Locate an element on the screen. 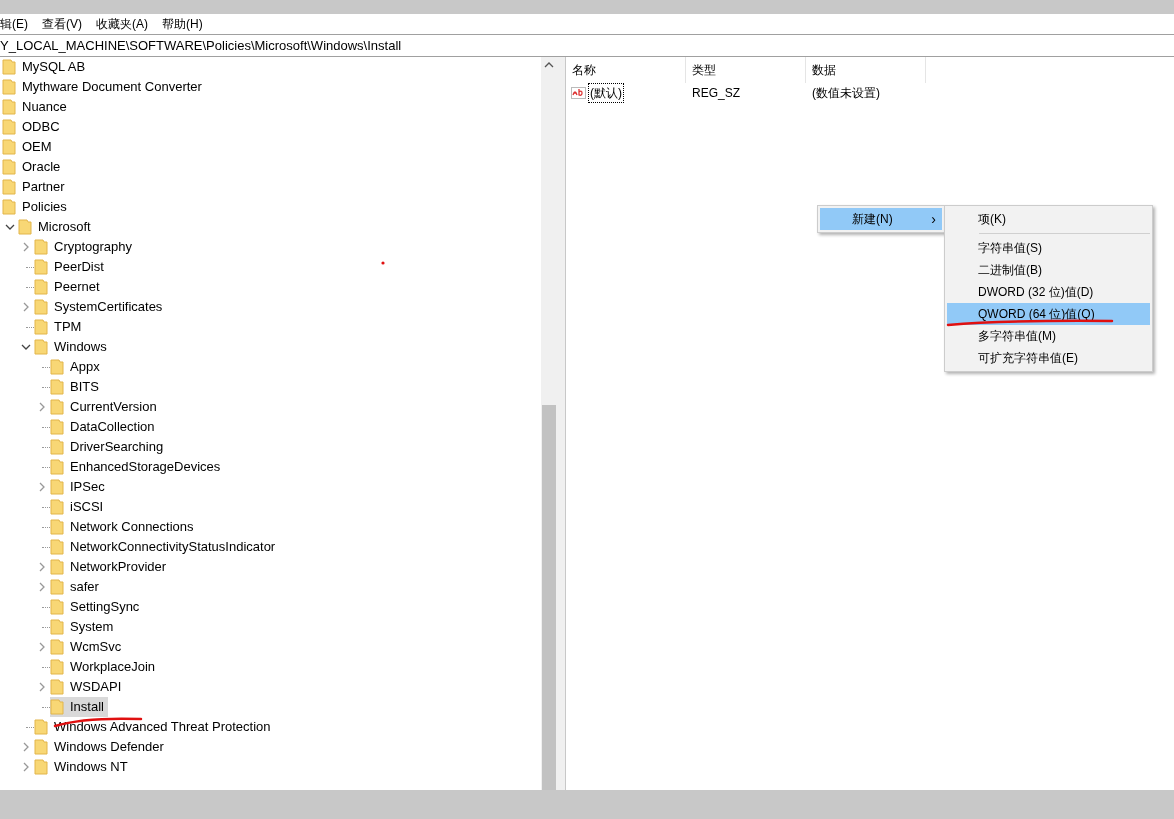 This screenshot has height=819, width=1174. scrollbar-thumb is located at coordinates (549, 597).